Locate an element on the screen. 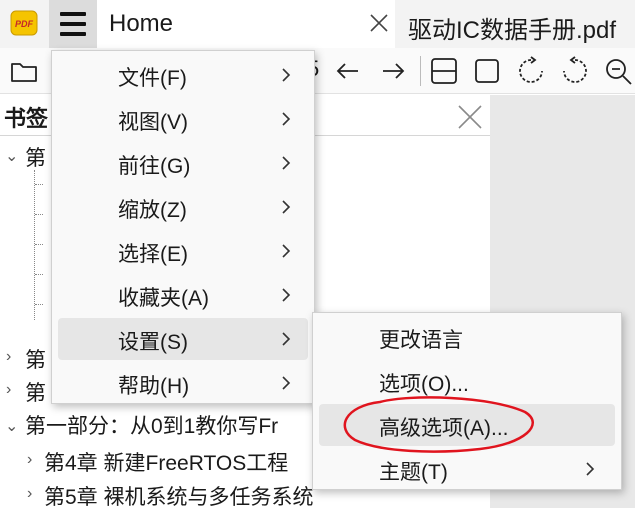 This screenshot has width=635, height=508. close-panel-icon is located at coordinates (470, 117).